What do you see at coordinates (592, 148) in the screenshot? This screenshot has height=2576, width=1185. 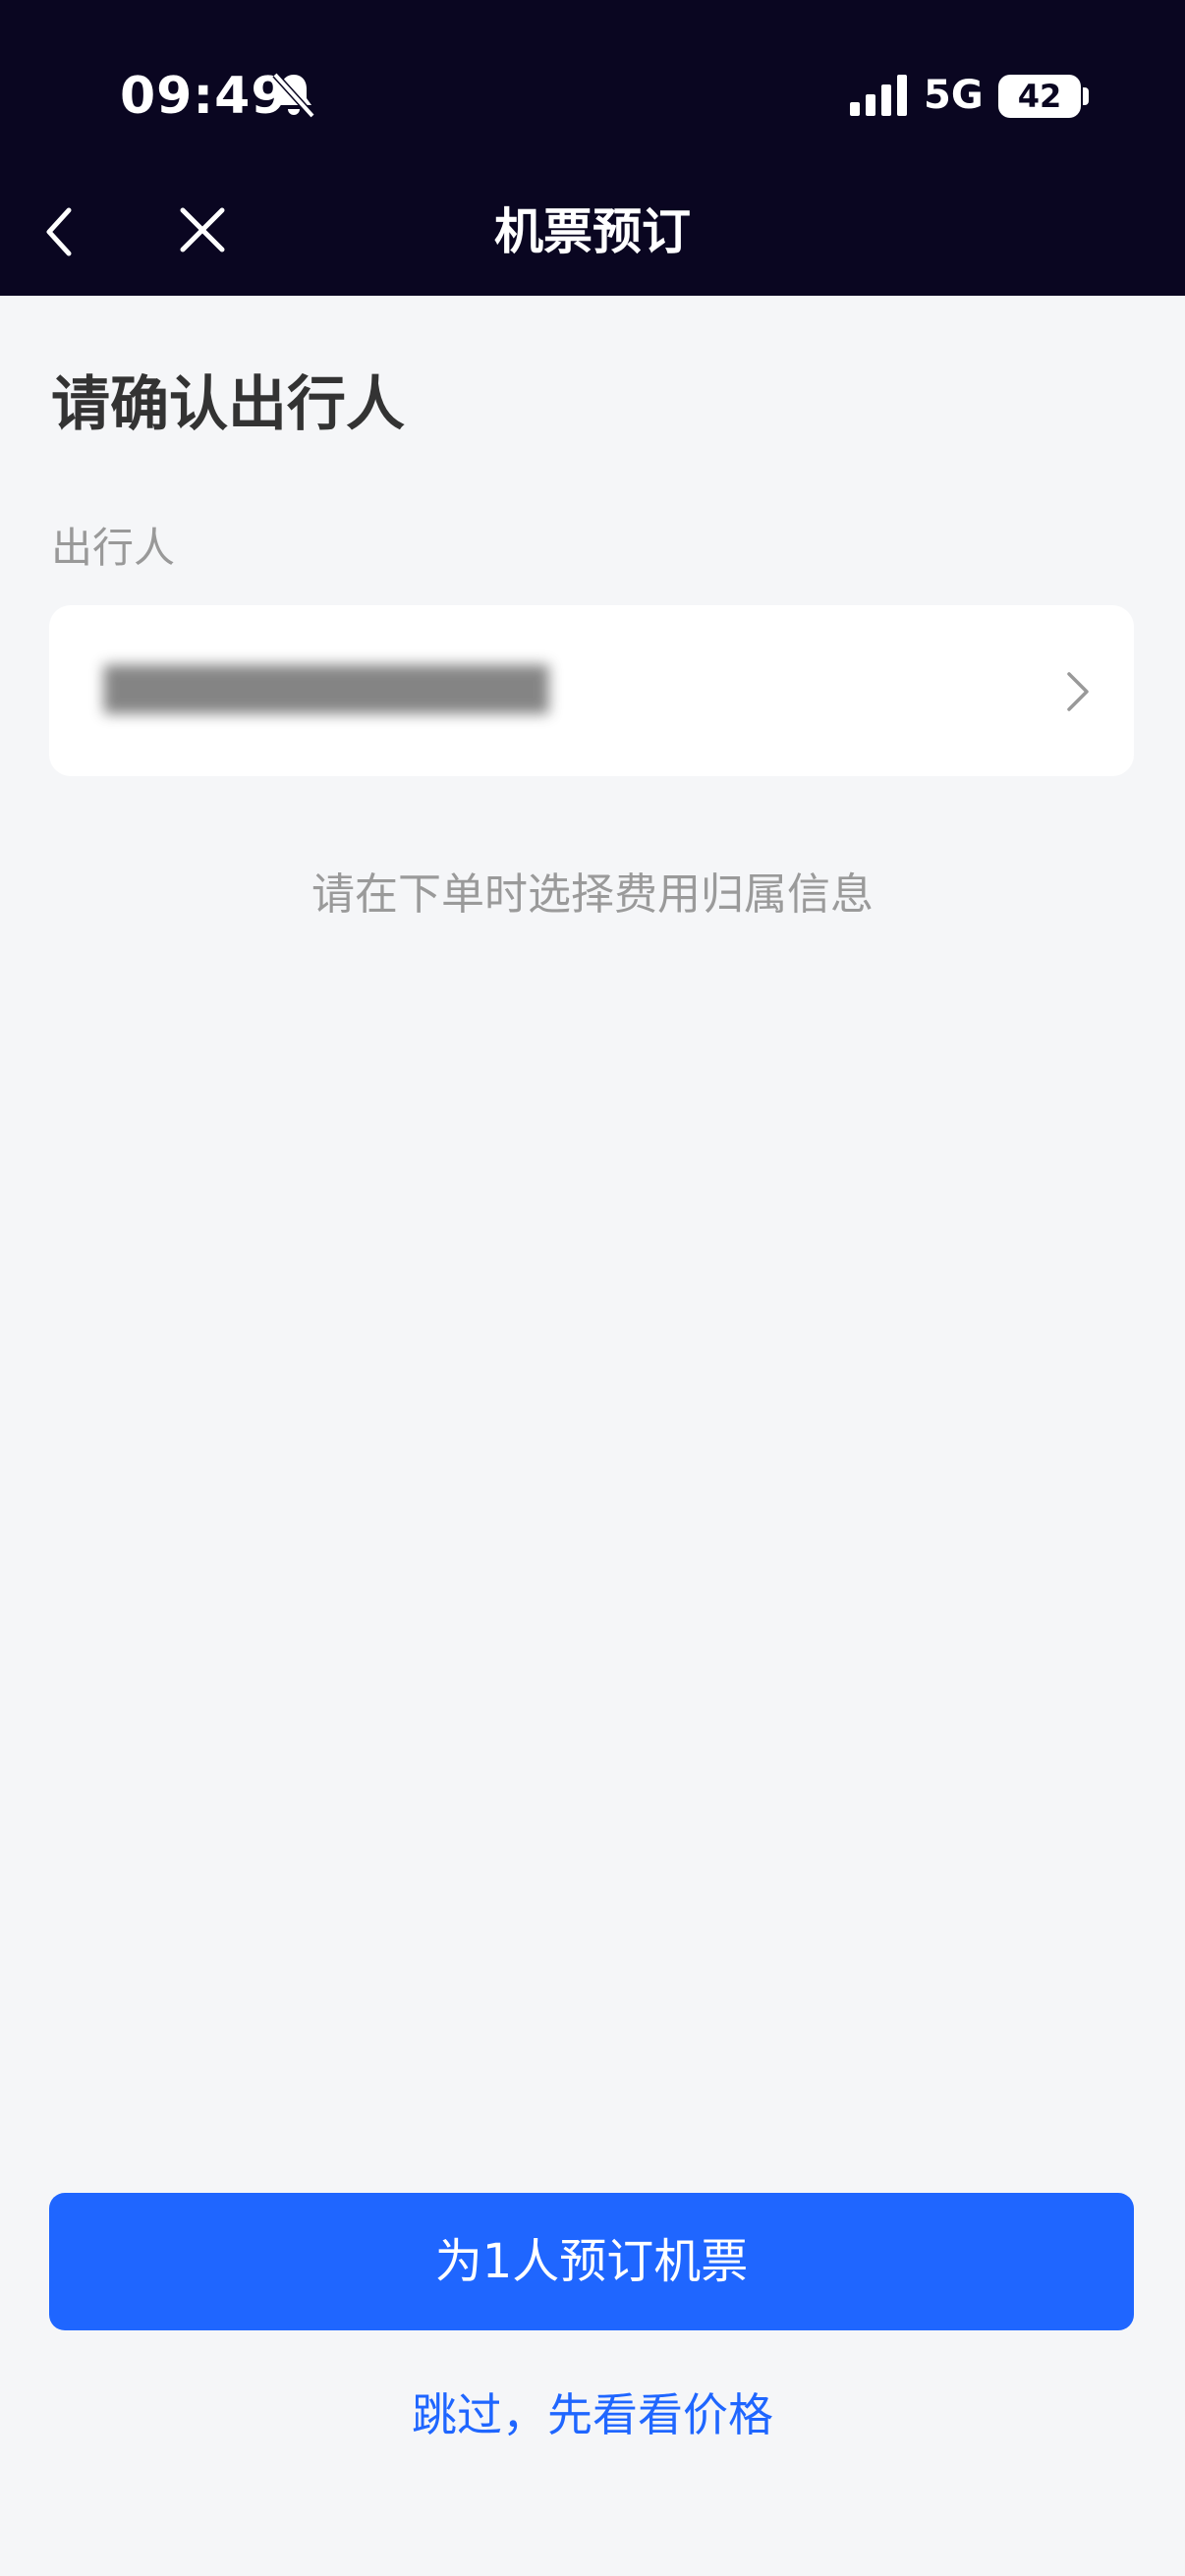 I see `header: 09:49 5G 42 机票预订` at bounding box center [592, 148].